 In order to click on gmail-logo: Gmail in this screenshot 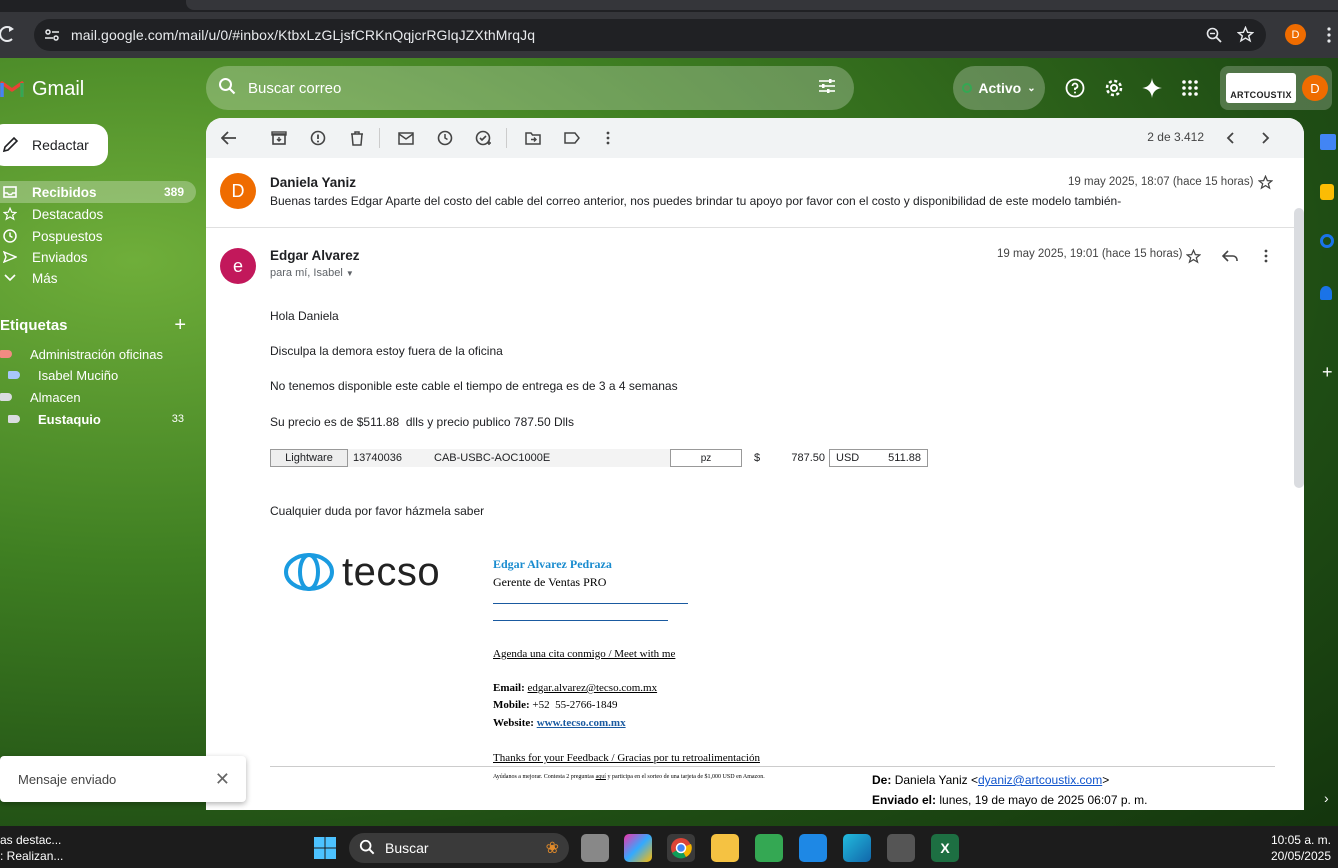, I will do `click(42, 89)`.